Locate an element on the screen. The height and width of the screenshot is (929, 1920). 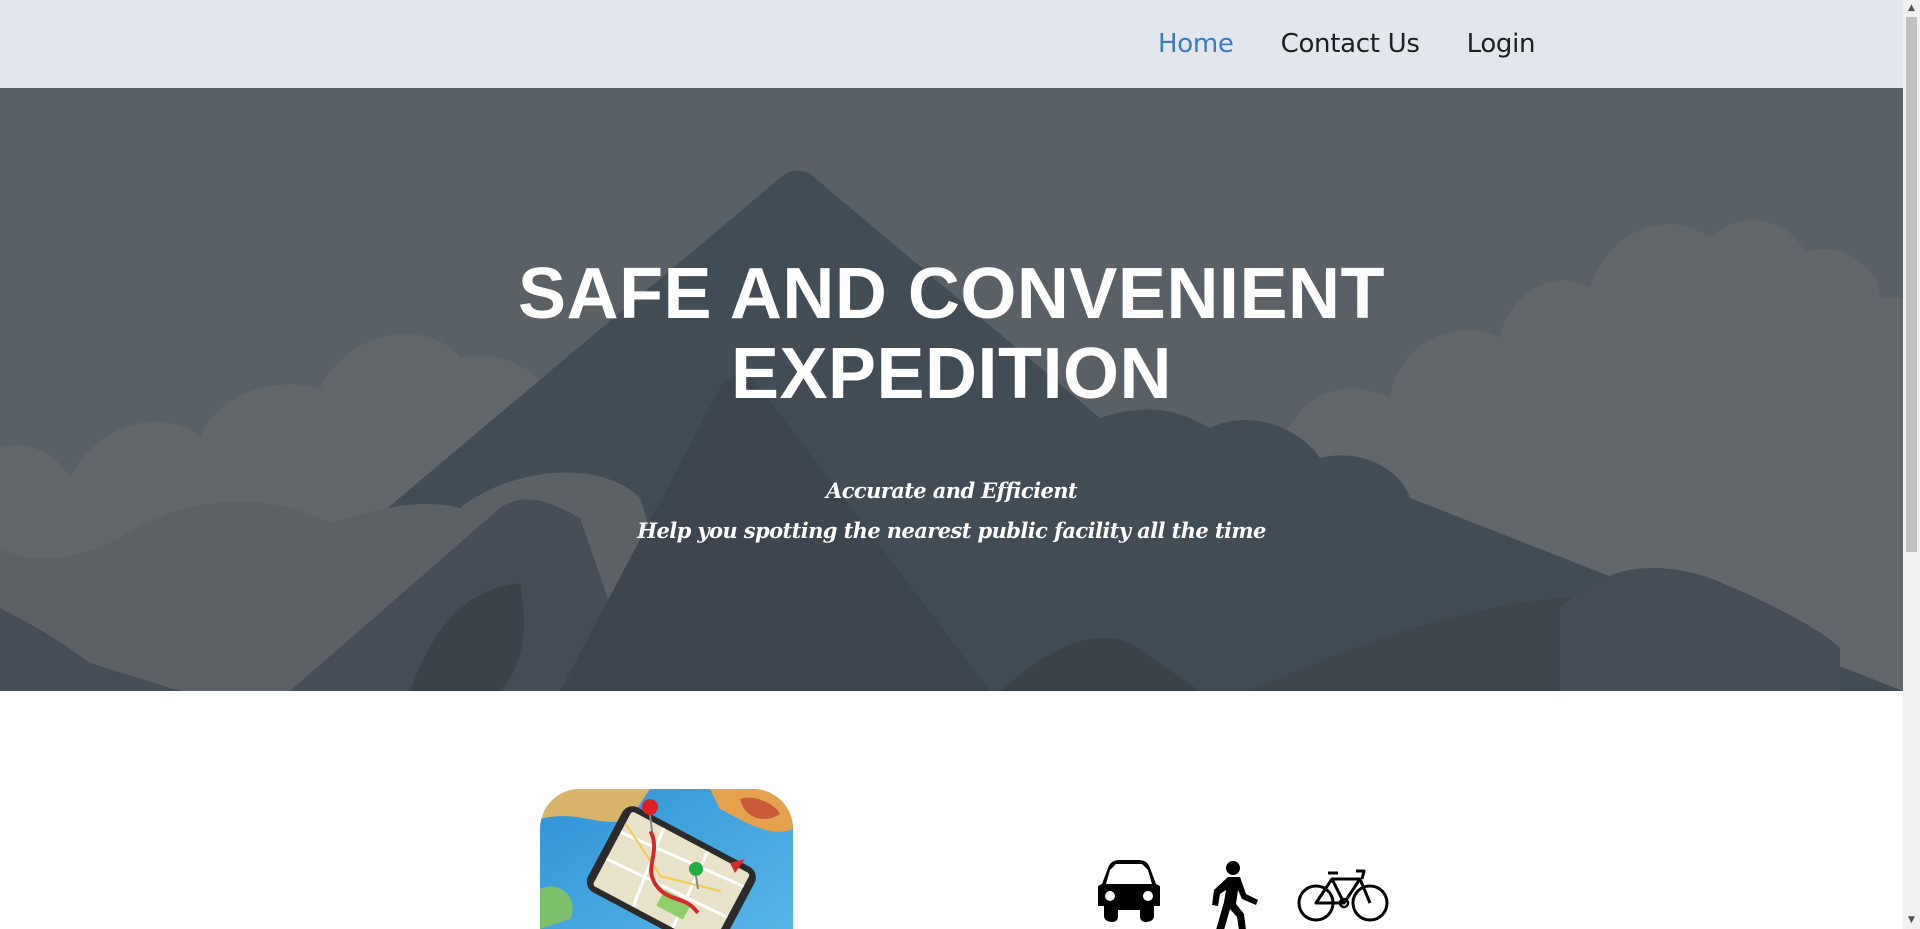
scroll-down-arrow-icon: ▼ is located at coordinates (1911, 920).